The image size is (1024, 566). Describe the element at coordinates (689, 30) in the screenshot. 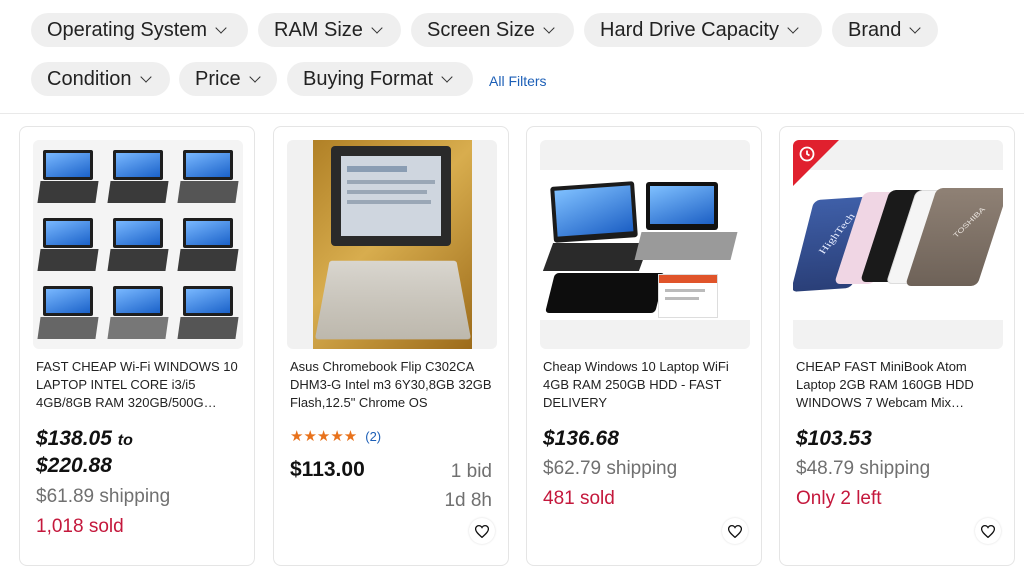

I see `filter-label: Hard Drive Capacity` at that location.